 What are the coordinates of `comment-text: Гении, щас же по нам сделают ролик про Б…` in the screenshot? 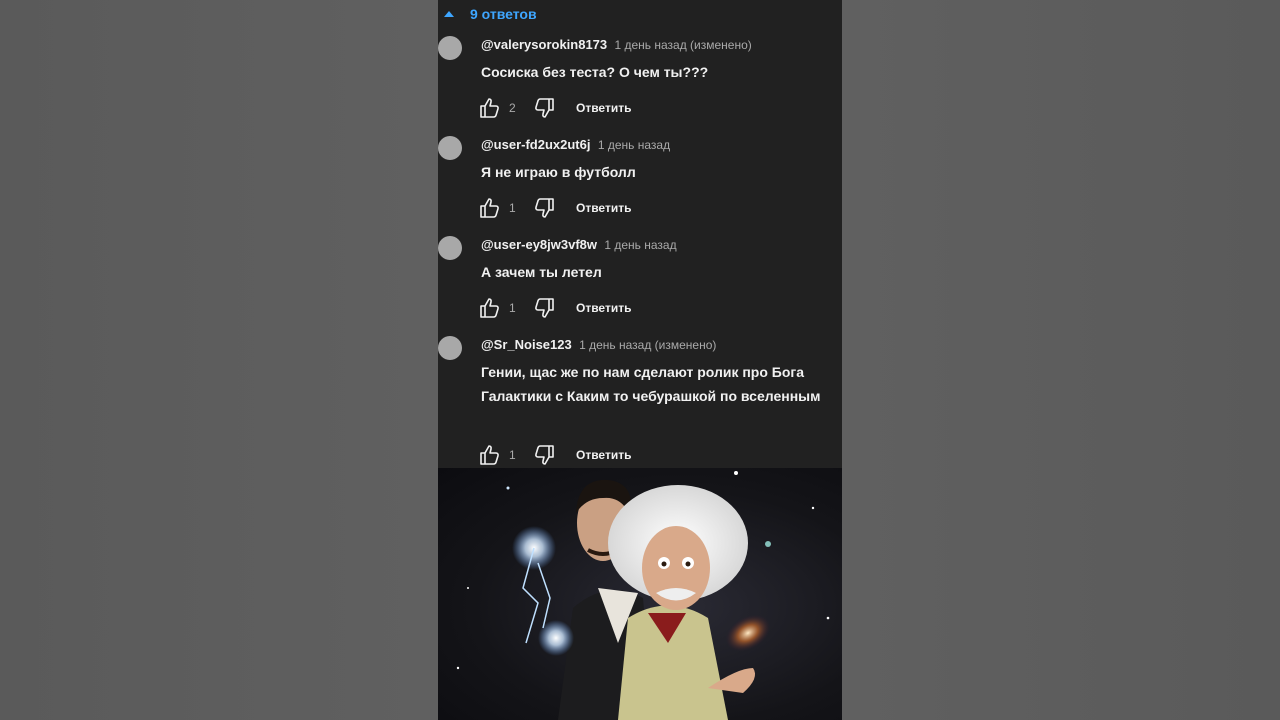 It's located at (651, 384).